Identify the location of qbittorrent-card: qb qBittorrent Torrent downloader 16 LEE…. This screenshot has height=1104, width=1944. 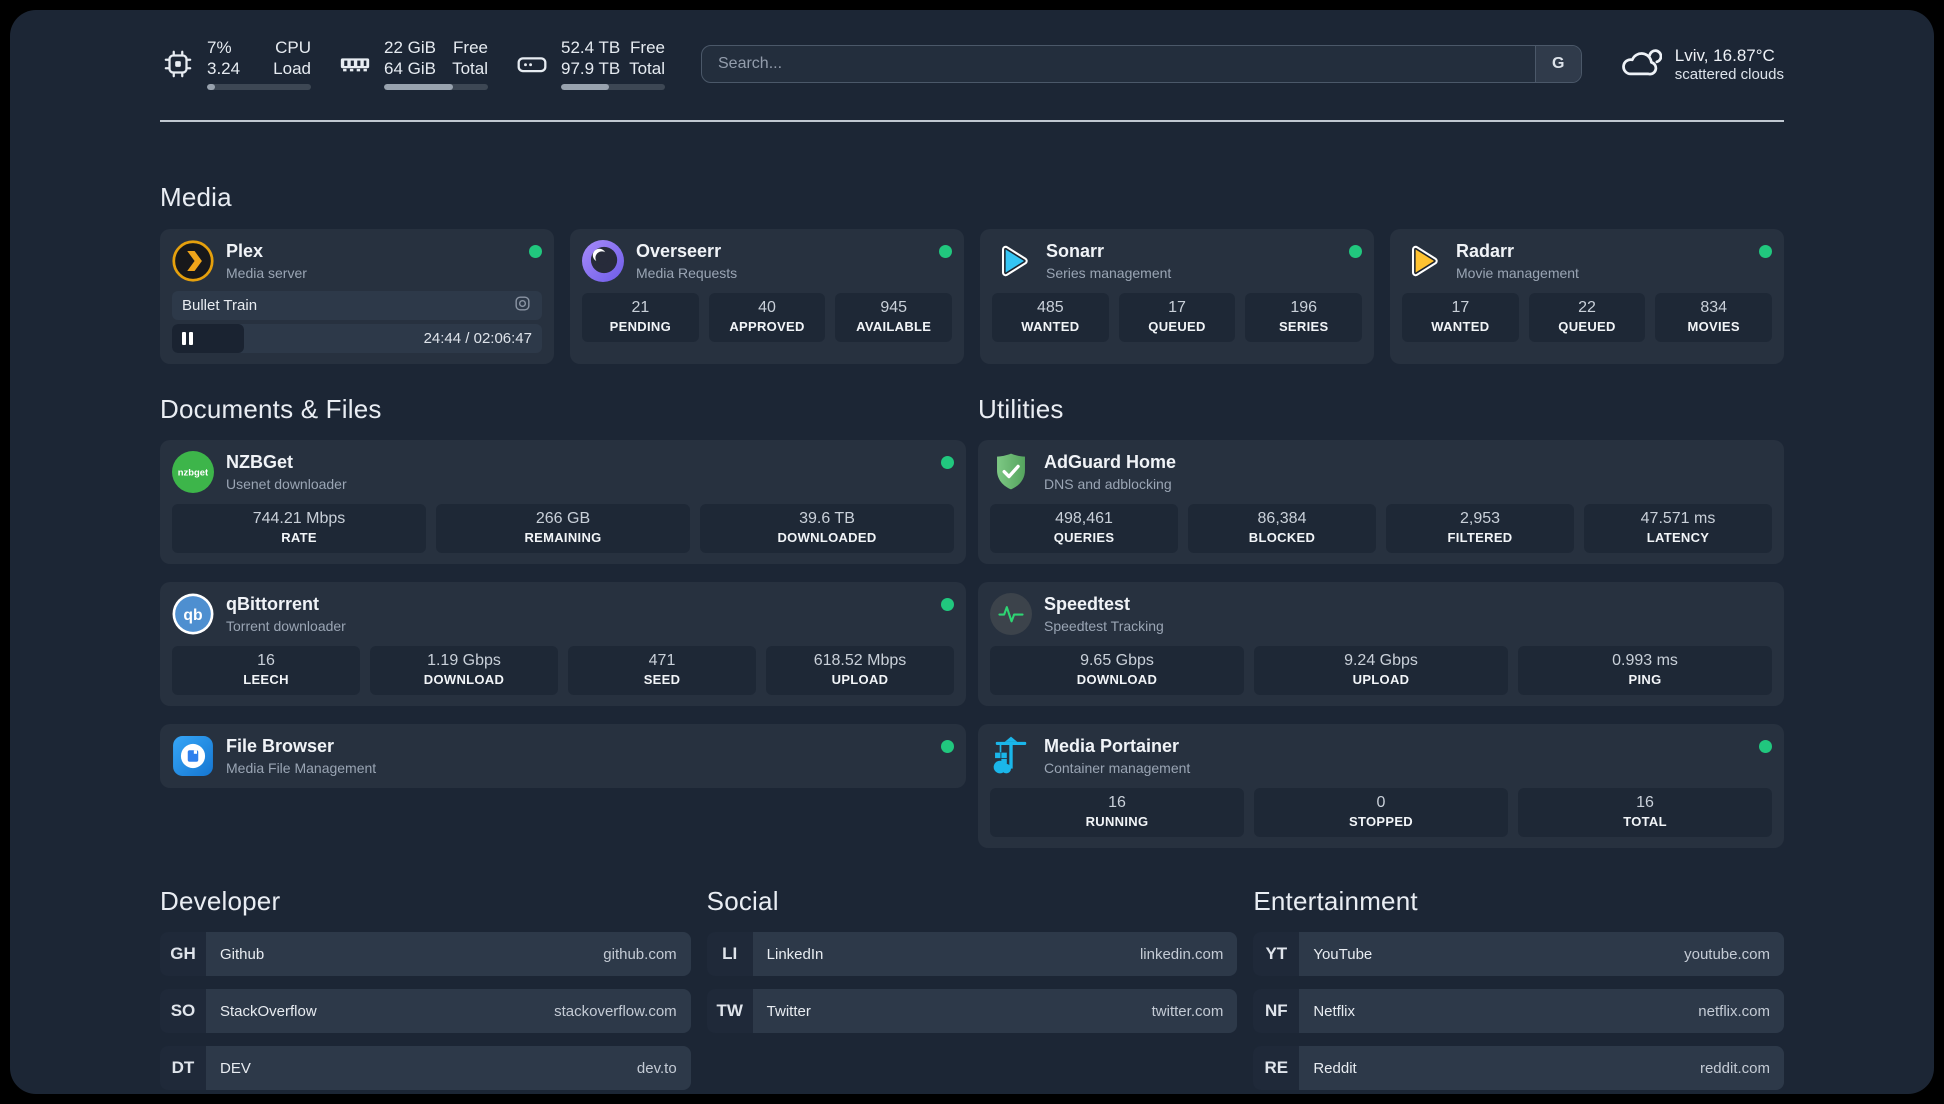
(563, 644).